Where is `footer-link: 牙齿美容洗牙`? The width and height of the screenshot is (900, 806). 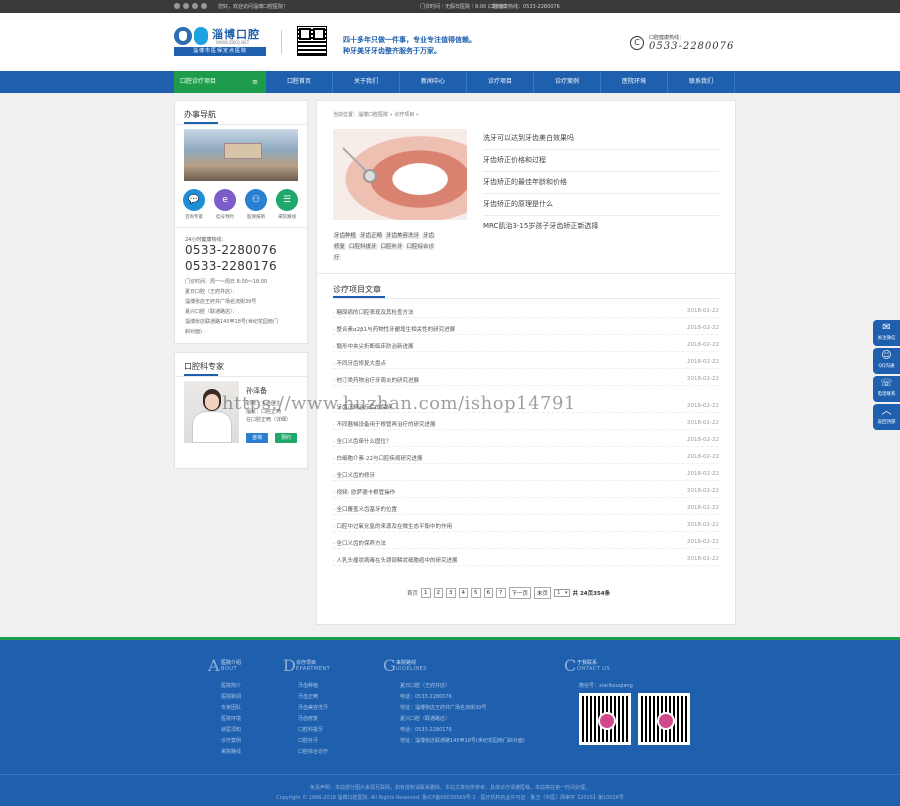
footer-link: 牙齿美容洗牙 is located at coordinates (313, 707).